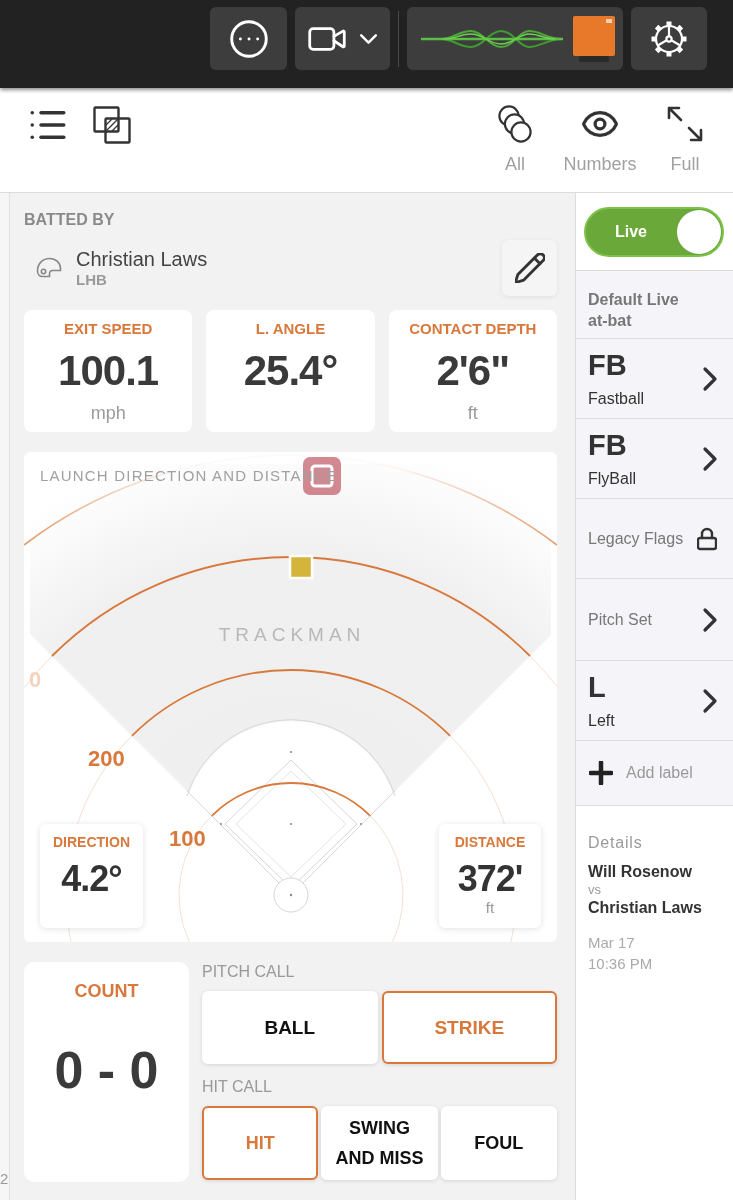 This screenshot has width=733, height=1200. I want to click on distance-title: DISTANCE, so click(490, 842).